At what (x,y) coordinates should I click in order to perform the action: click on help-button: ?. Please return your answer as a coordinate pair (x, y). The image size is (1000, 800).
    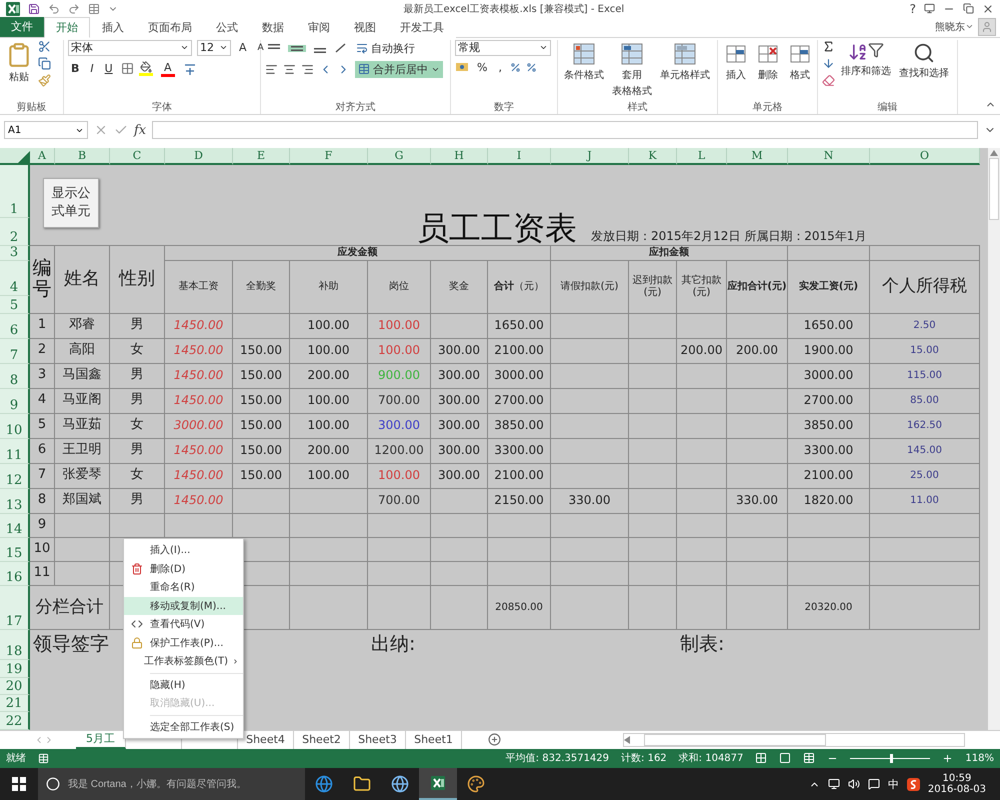
    Looking at the image, I should click on (913, 9).